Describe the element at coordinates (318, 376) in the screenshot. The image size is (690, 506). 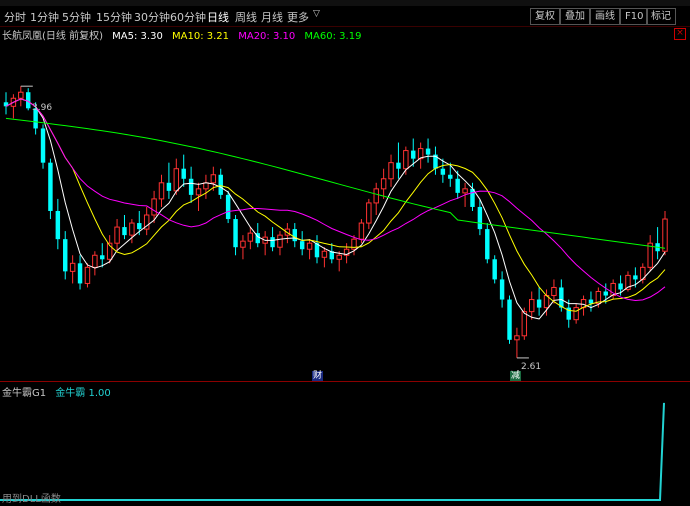
I see `finance-marker: 财` at that location.